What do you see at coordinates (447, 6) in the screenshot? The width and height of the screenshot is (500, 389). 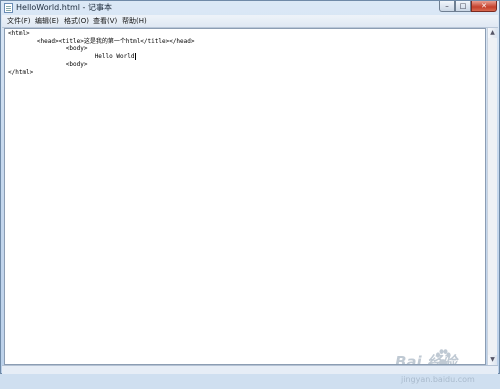 I see `minimize-button: –` at bounding box center [447, 6].